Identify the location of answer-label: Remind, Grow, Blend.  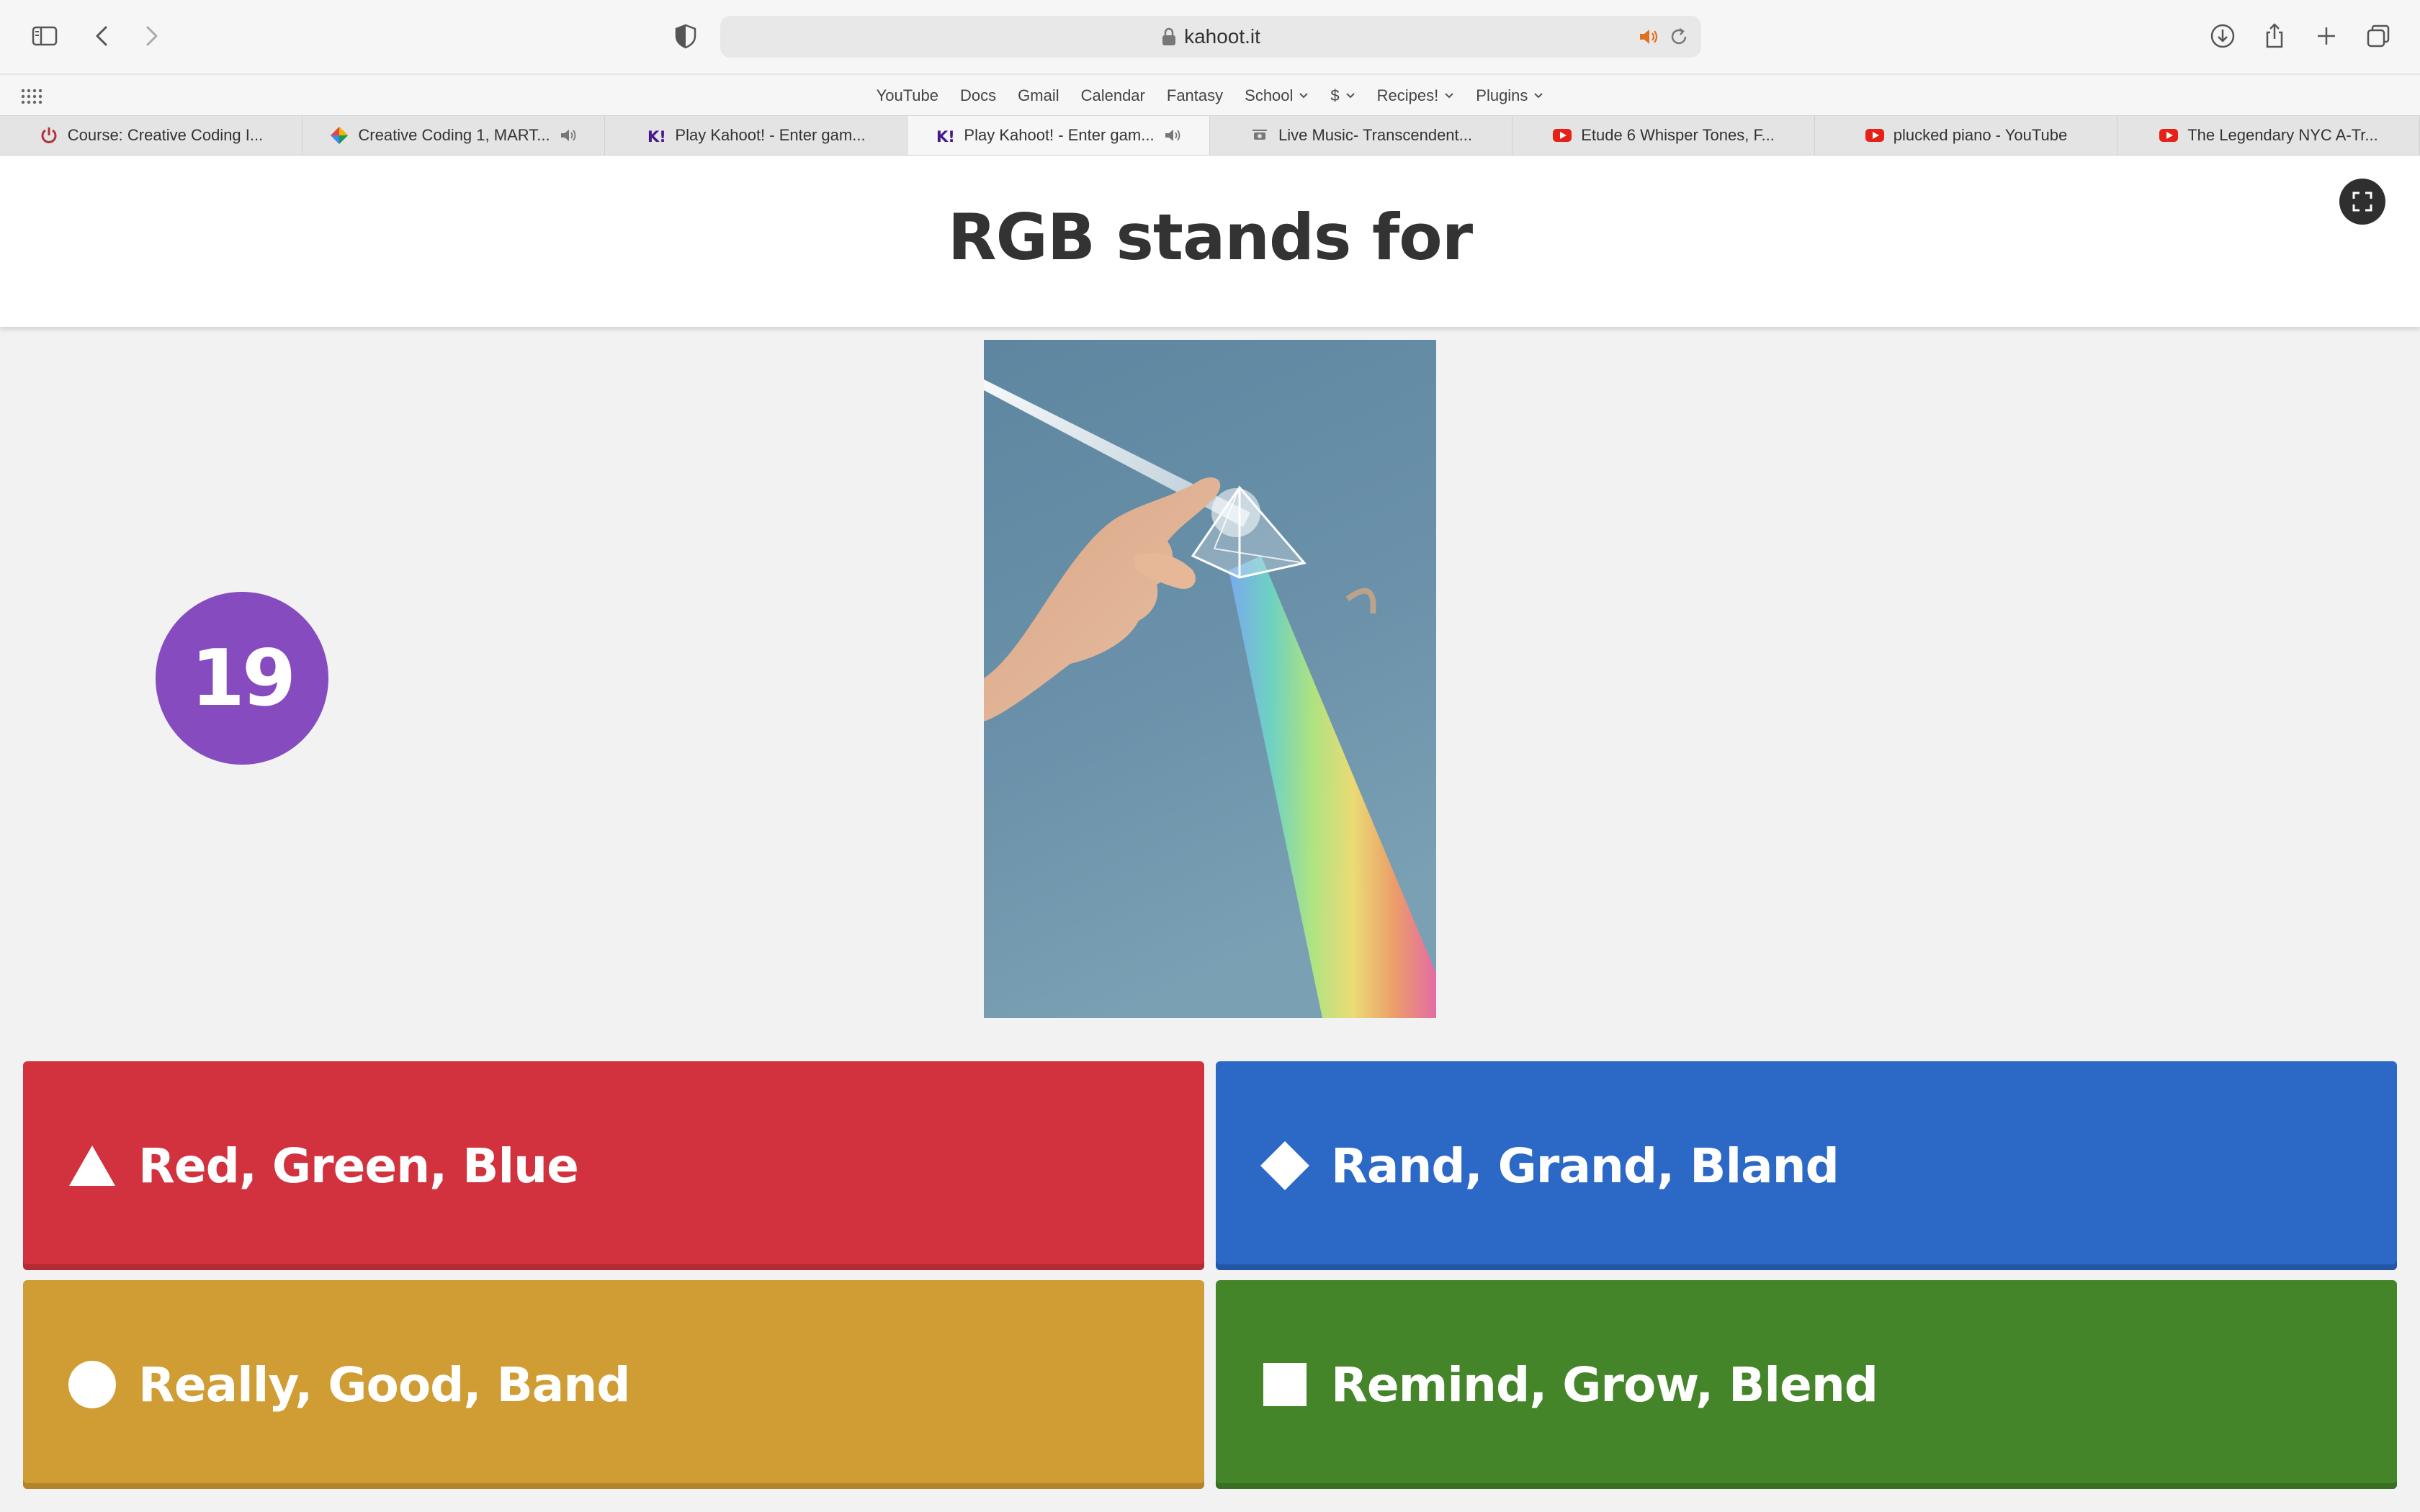
(1604, 1384).